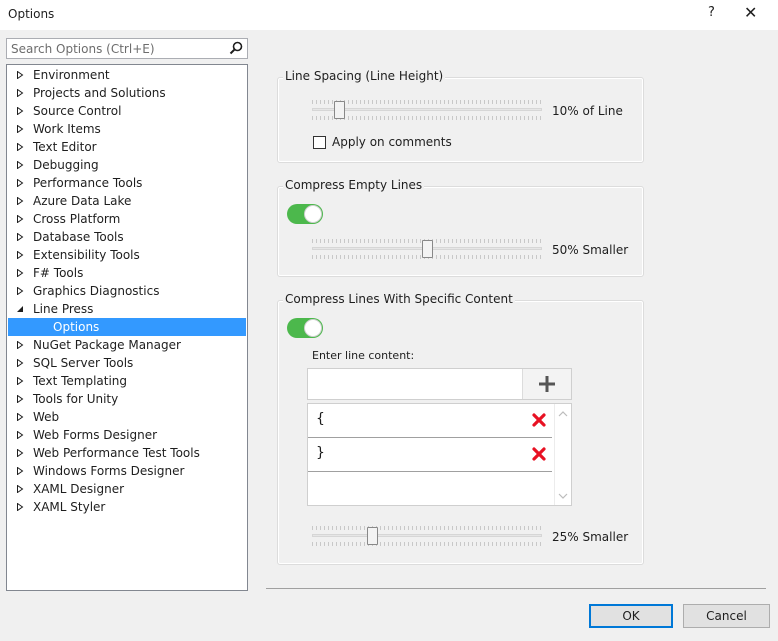 This screenshot has width=778, height=641. I want to click on footer-separator, so click(516, 588).